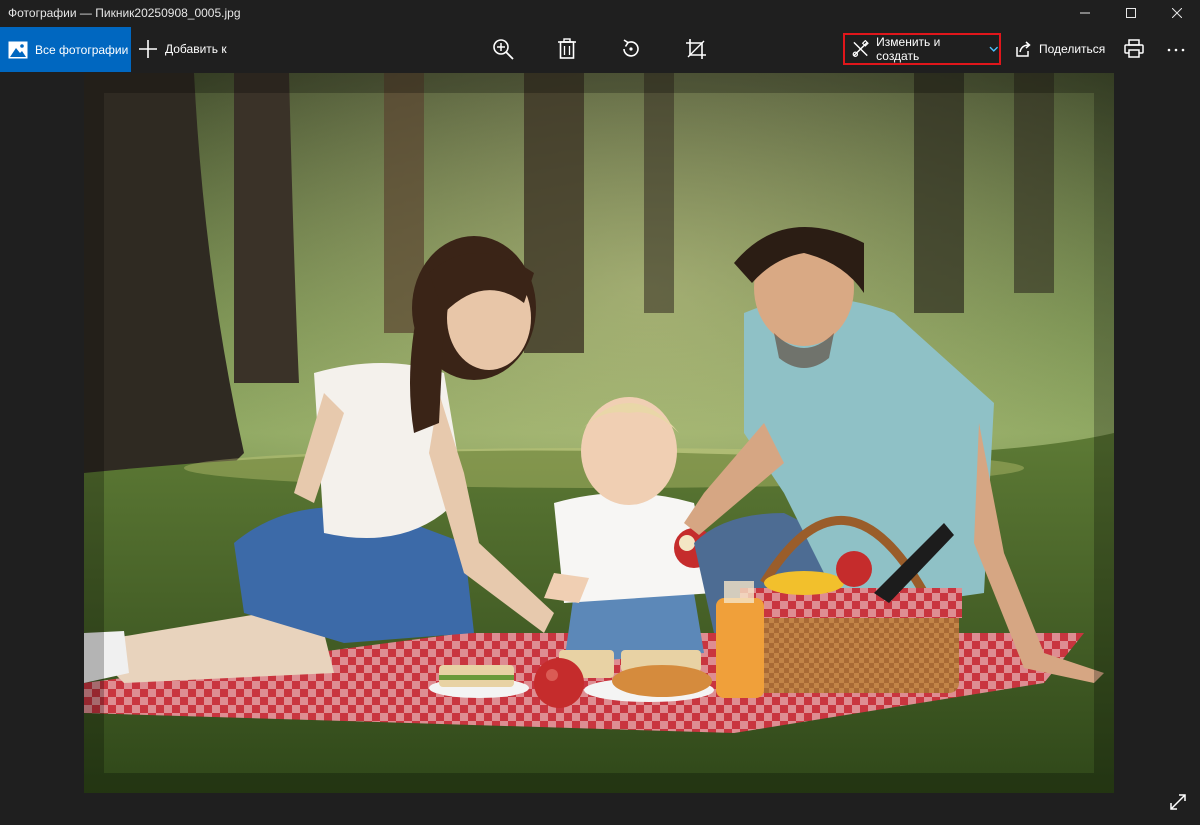 The height and width of the screenshot is (825, 1200). I want to click on minimize-button, so click(1085, 13).